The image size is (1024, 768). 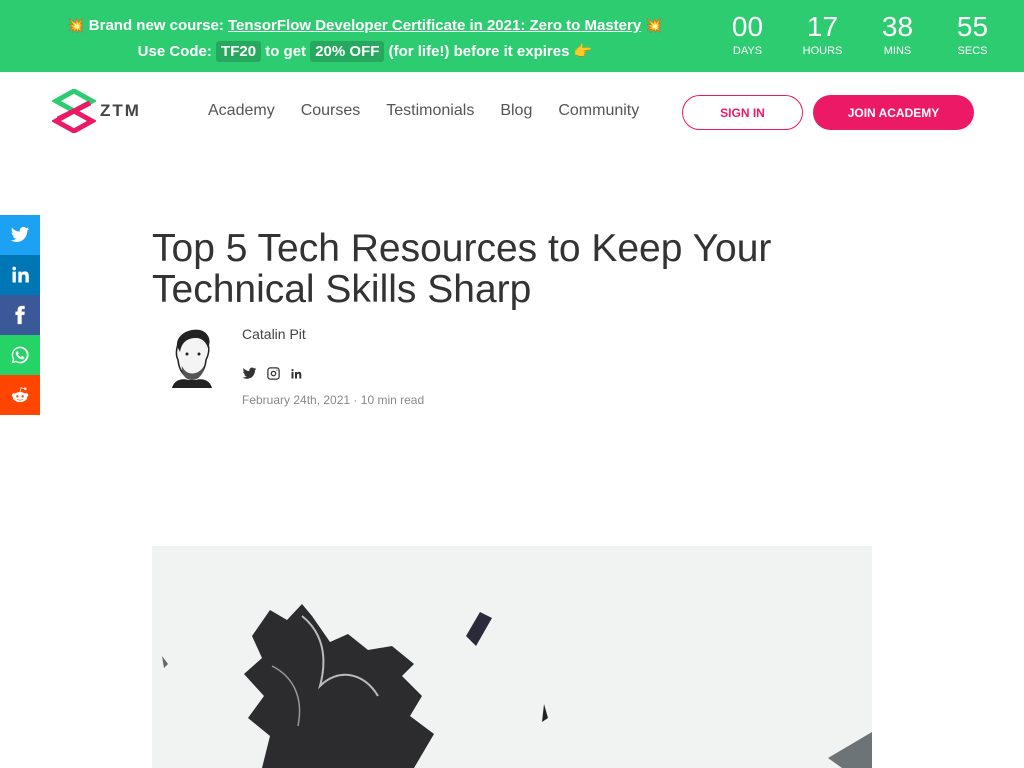 I want to click on countdown-secs: 55 SECS, so click(x=972, y=35).